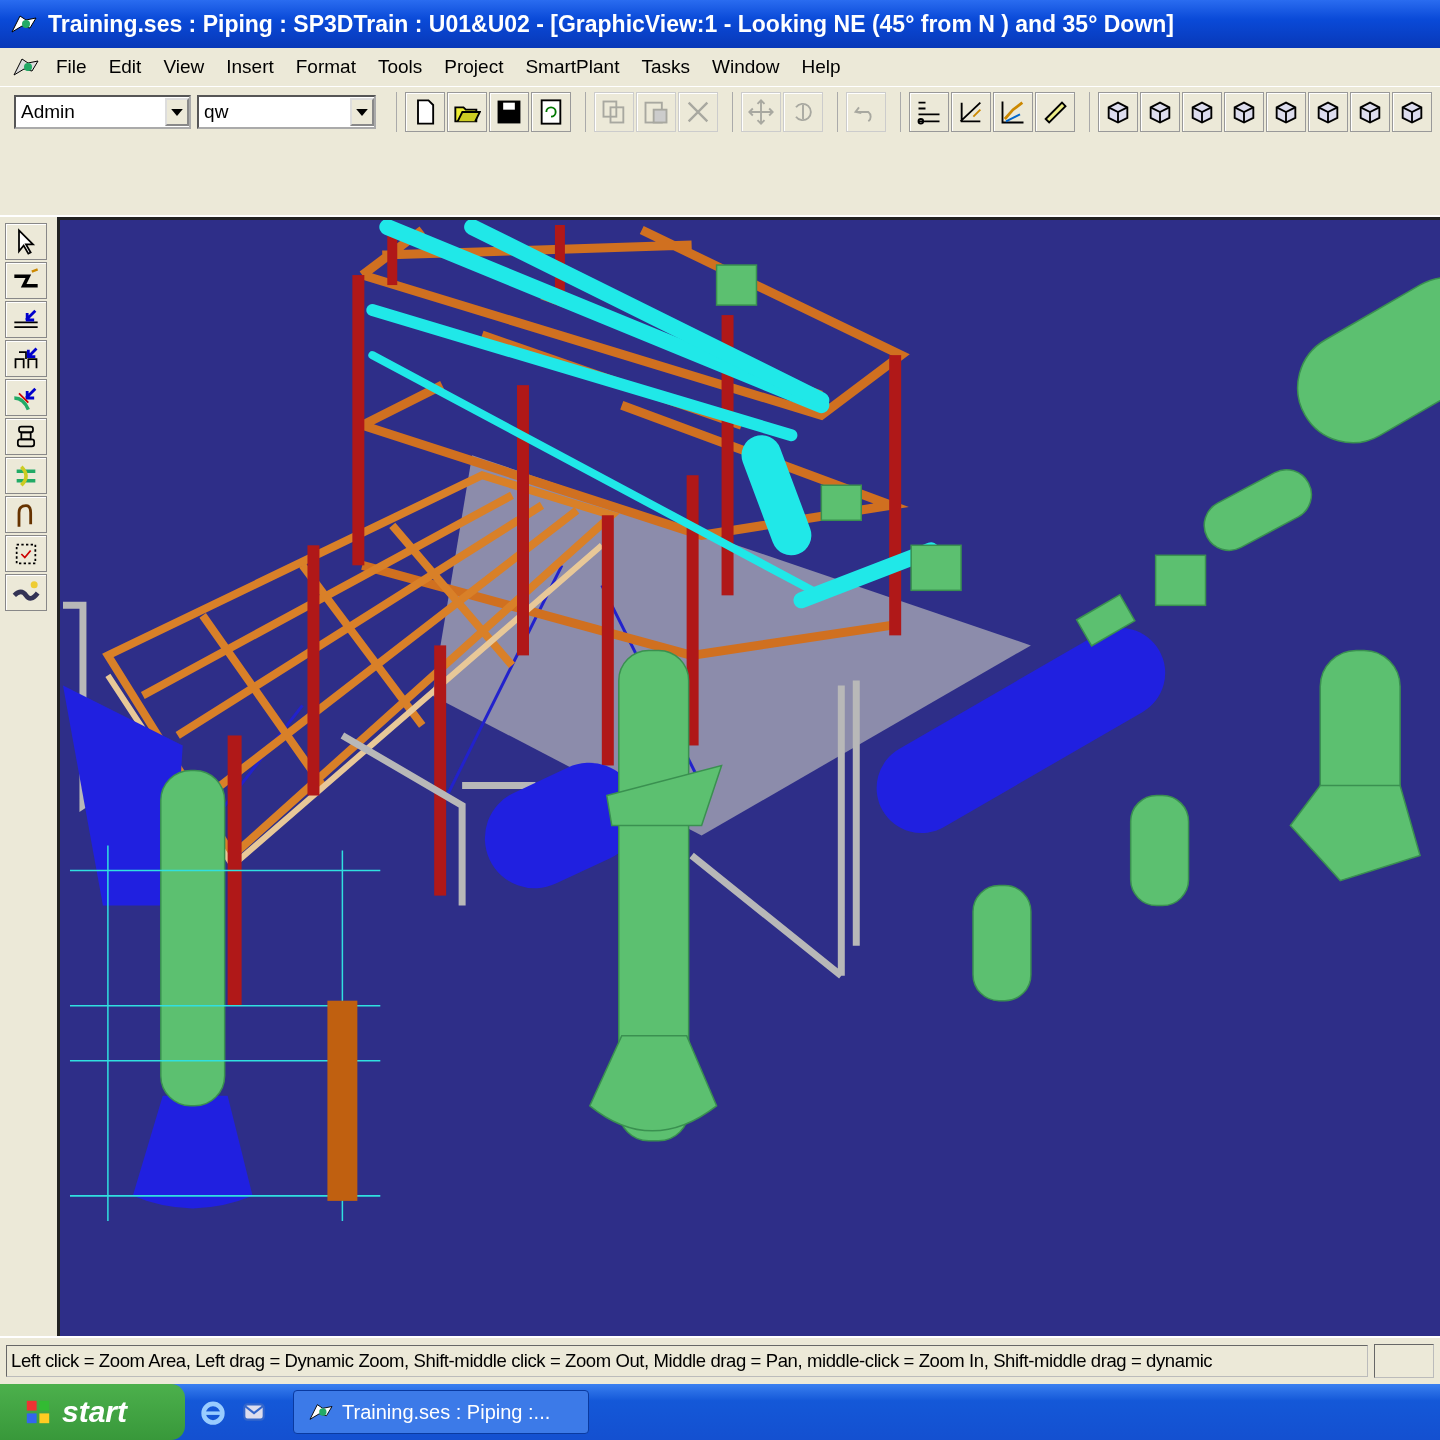  Describe the element at coordinates (611, 24) in the screenshot. I see `window-title: Training.ses : Piping : SP3DTrain : U01&U02 - [GraphicView:1 - Looking NE (45° from N ) and 35° Down]` at that location.